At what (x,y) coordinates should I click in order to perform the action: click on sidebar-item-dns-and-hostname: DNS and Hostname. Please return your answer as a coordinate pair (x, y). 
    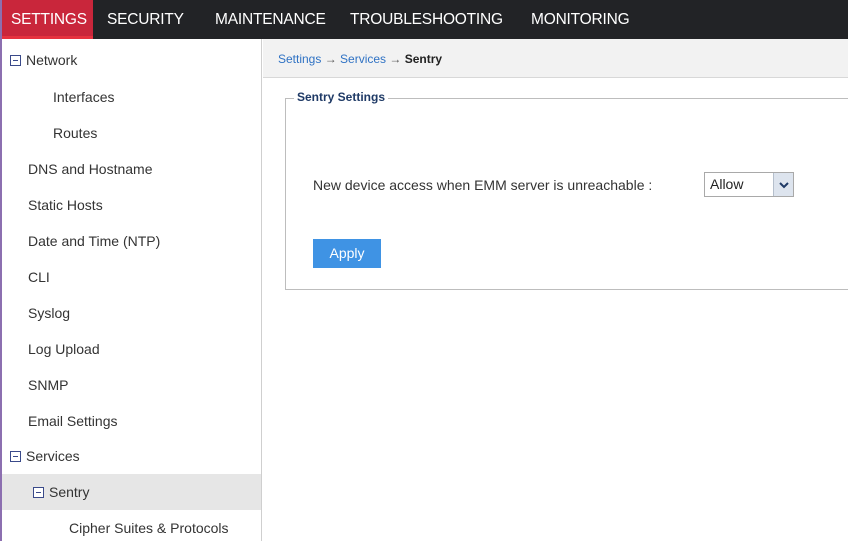
    Looking at the image, I should click on (131, 169).